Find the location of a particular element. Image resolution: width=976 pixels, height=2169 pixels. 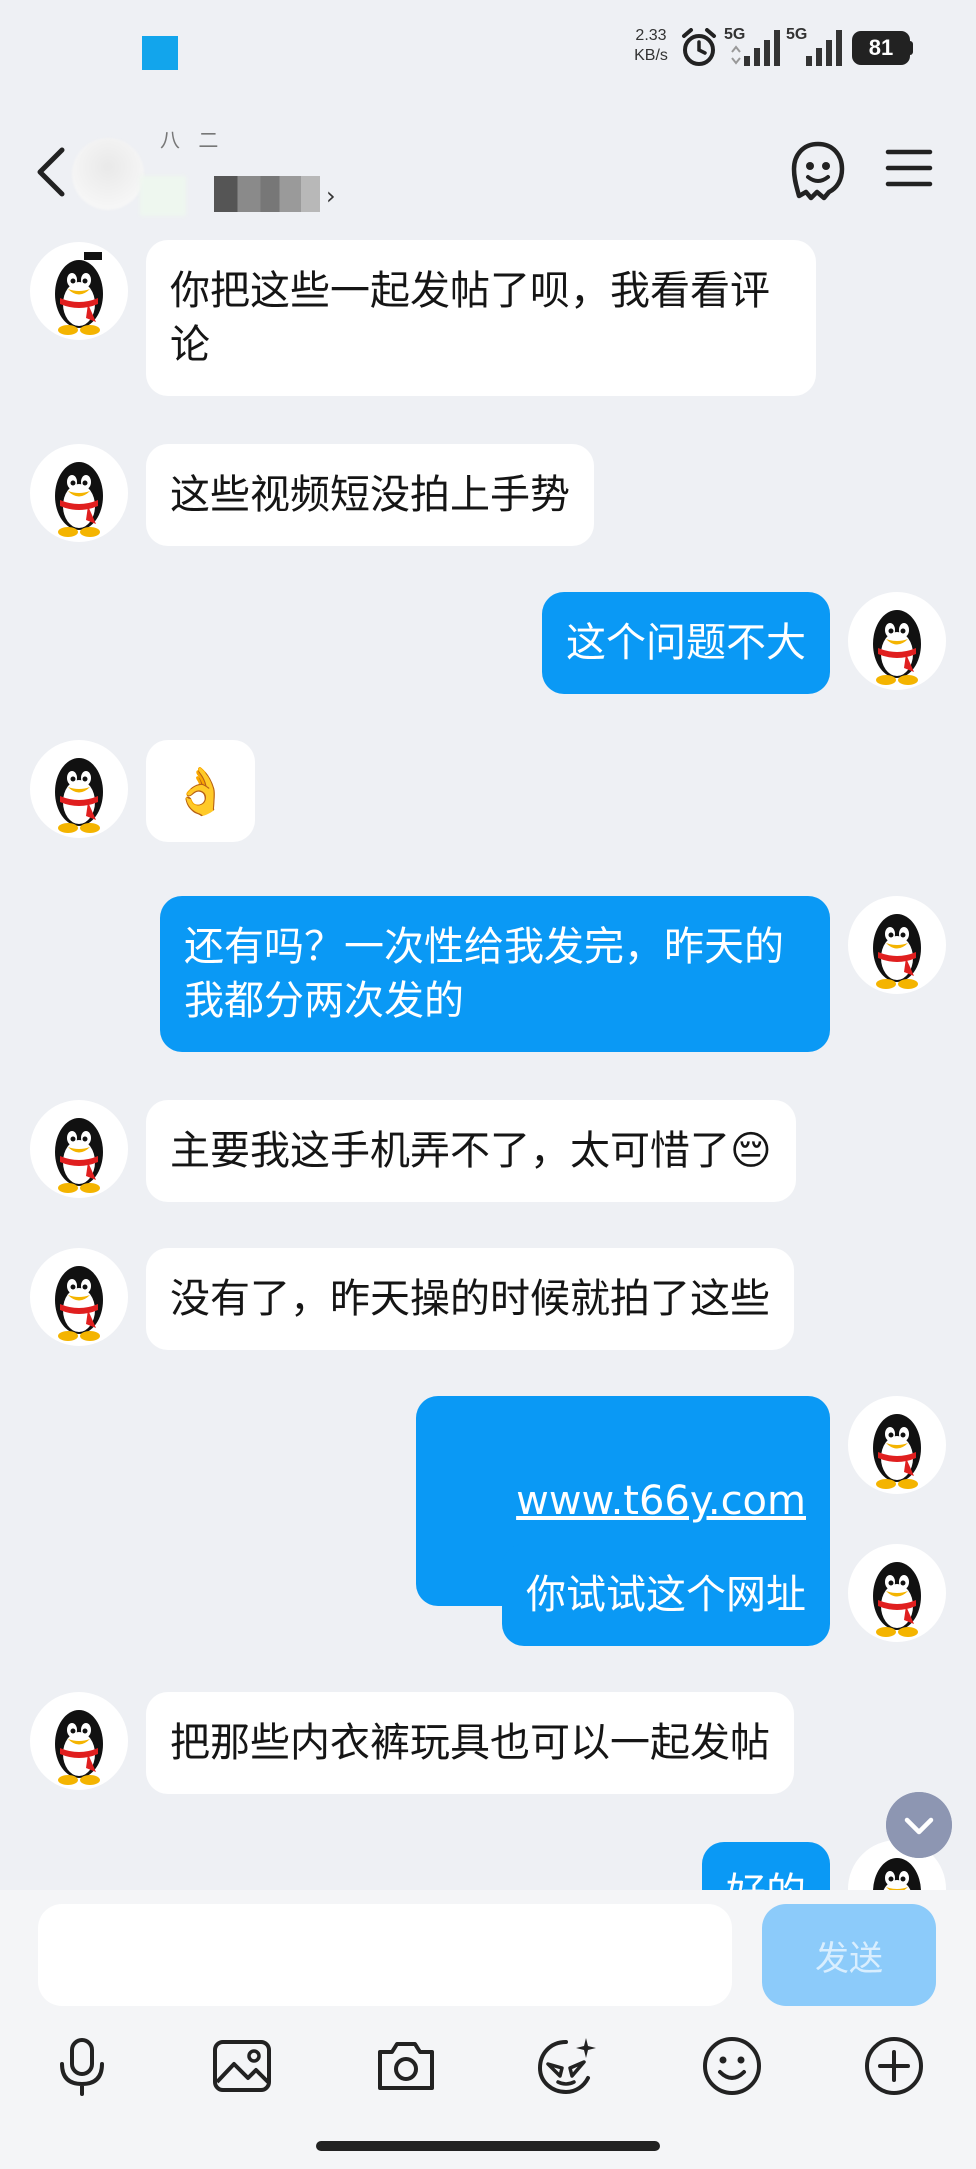

message-input is located at coordinates (385, 1955).